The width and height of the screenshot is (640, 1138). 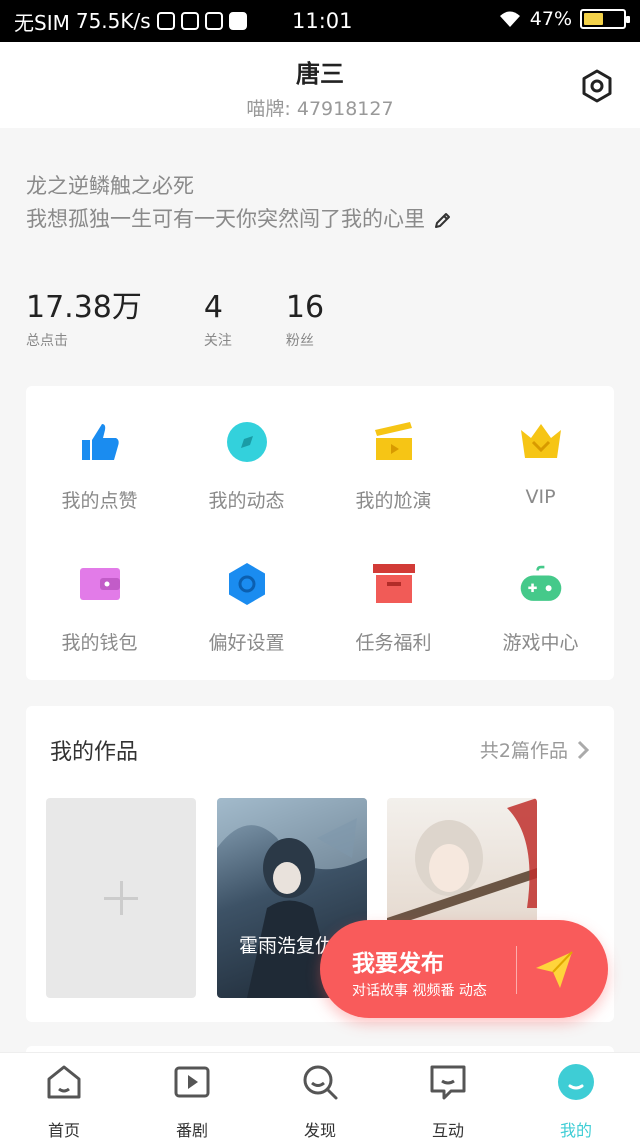 I want to click on grid-item-preferences: 偏好设置, so click(x=246, y=608).